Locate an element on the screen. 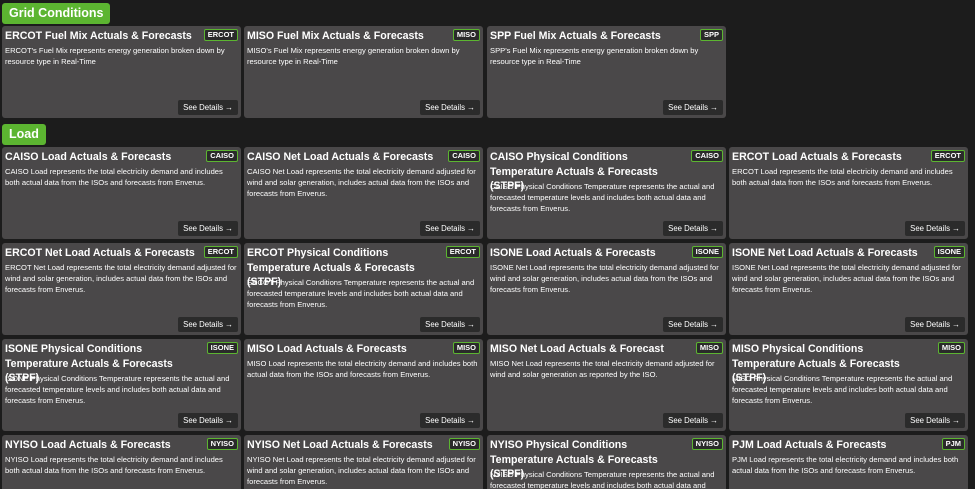 The image size is (975, 489). iso-badge: PJM is located at coordinates (953, 444).